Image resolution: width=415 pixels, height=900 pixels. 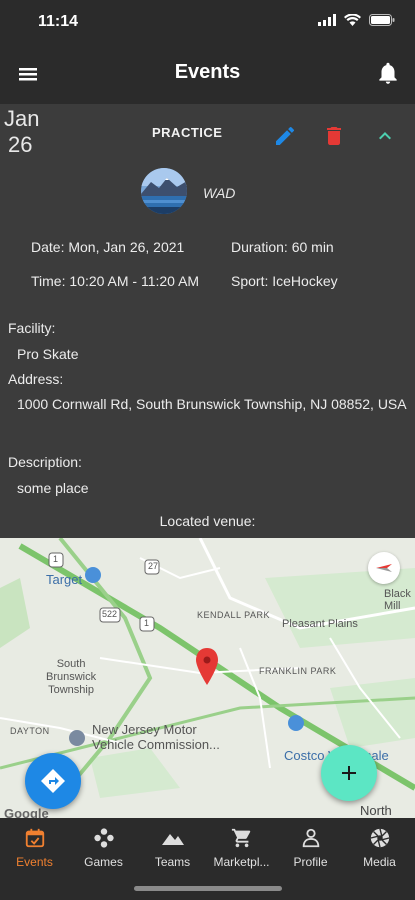 I want to click on directions-icon, so click(x=53, y=781).